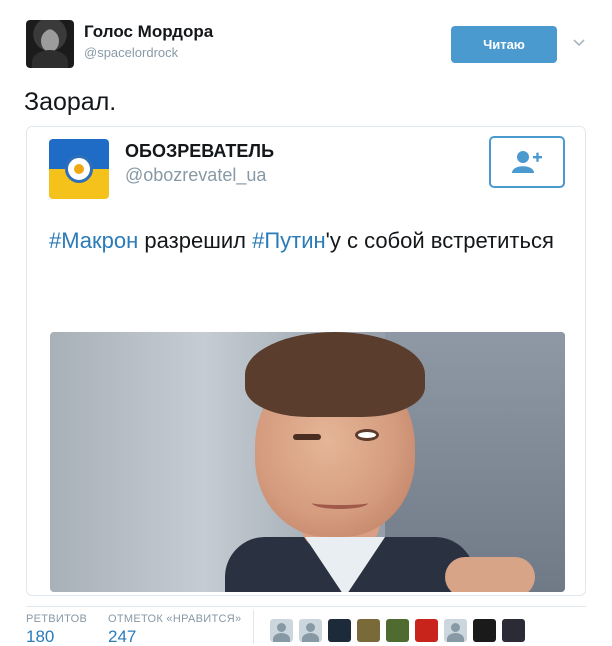 Image resolution: width=612 pixels, height=646 pixels. Describe the element at coordinates (70, 102) in the screenshot. I see `tweet-text: Заорал.` at that location.